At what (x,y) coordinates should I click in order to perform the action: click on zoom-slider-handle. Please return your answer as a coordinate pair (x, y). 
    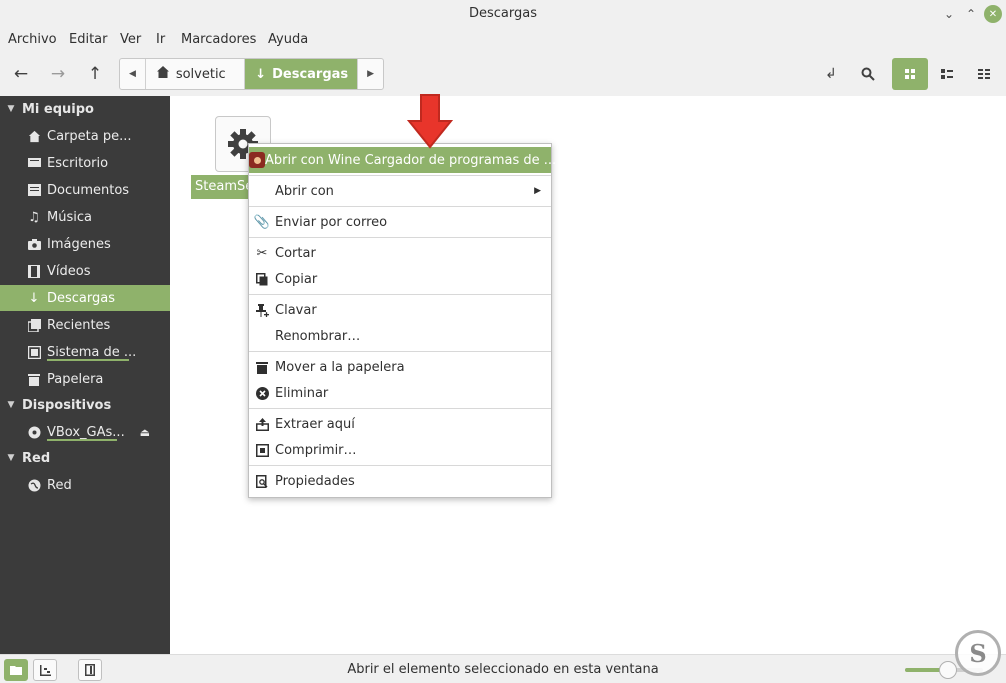
    Looking at the image, I should click on (947, 670).